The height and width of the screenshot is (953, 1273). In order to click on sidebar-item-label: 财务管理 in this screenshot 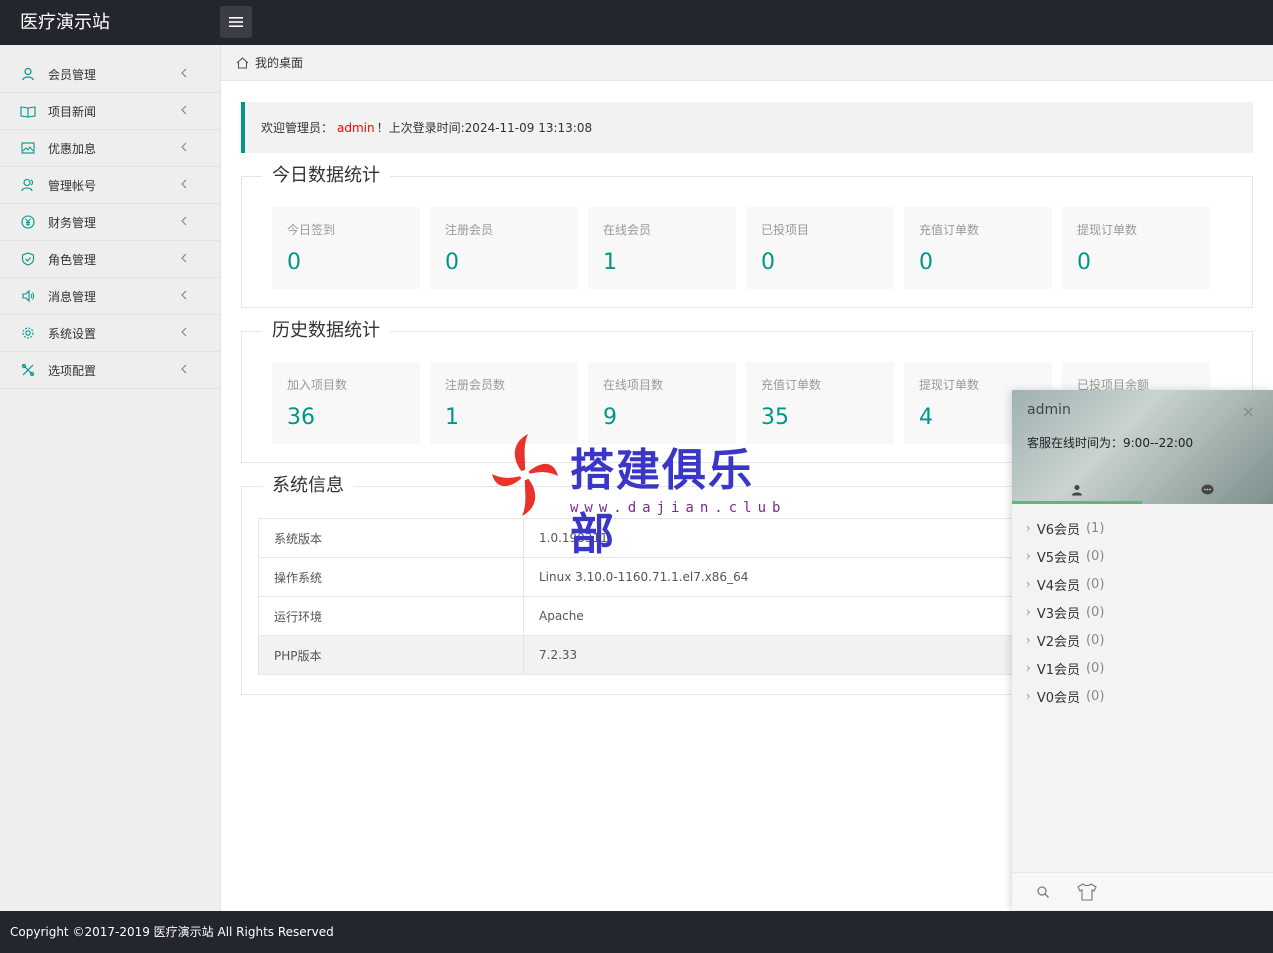, I will do `click(72, 222)`.